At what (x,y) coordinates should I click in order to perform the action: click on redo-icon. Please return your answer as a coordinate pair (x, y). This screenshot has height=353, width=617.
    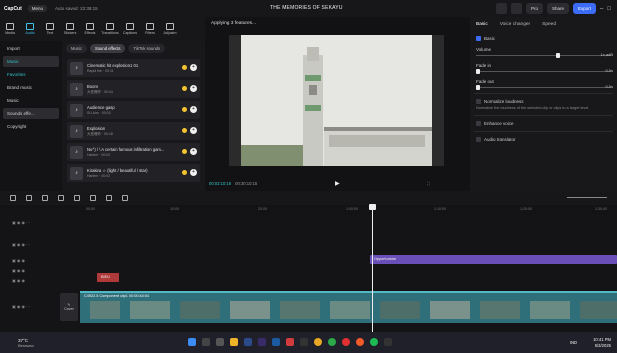
    Looking at the image, I should click on (45, 198).